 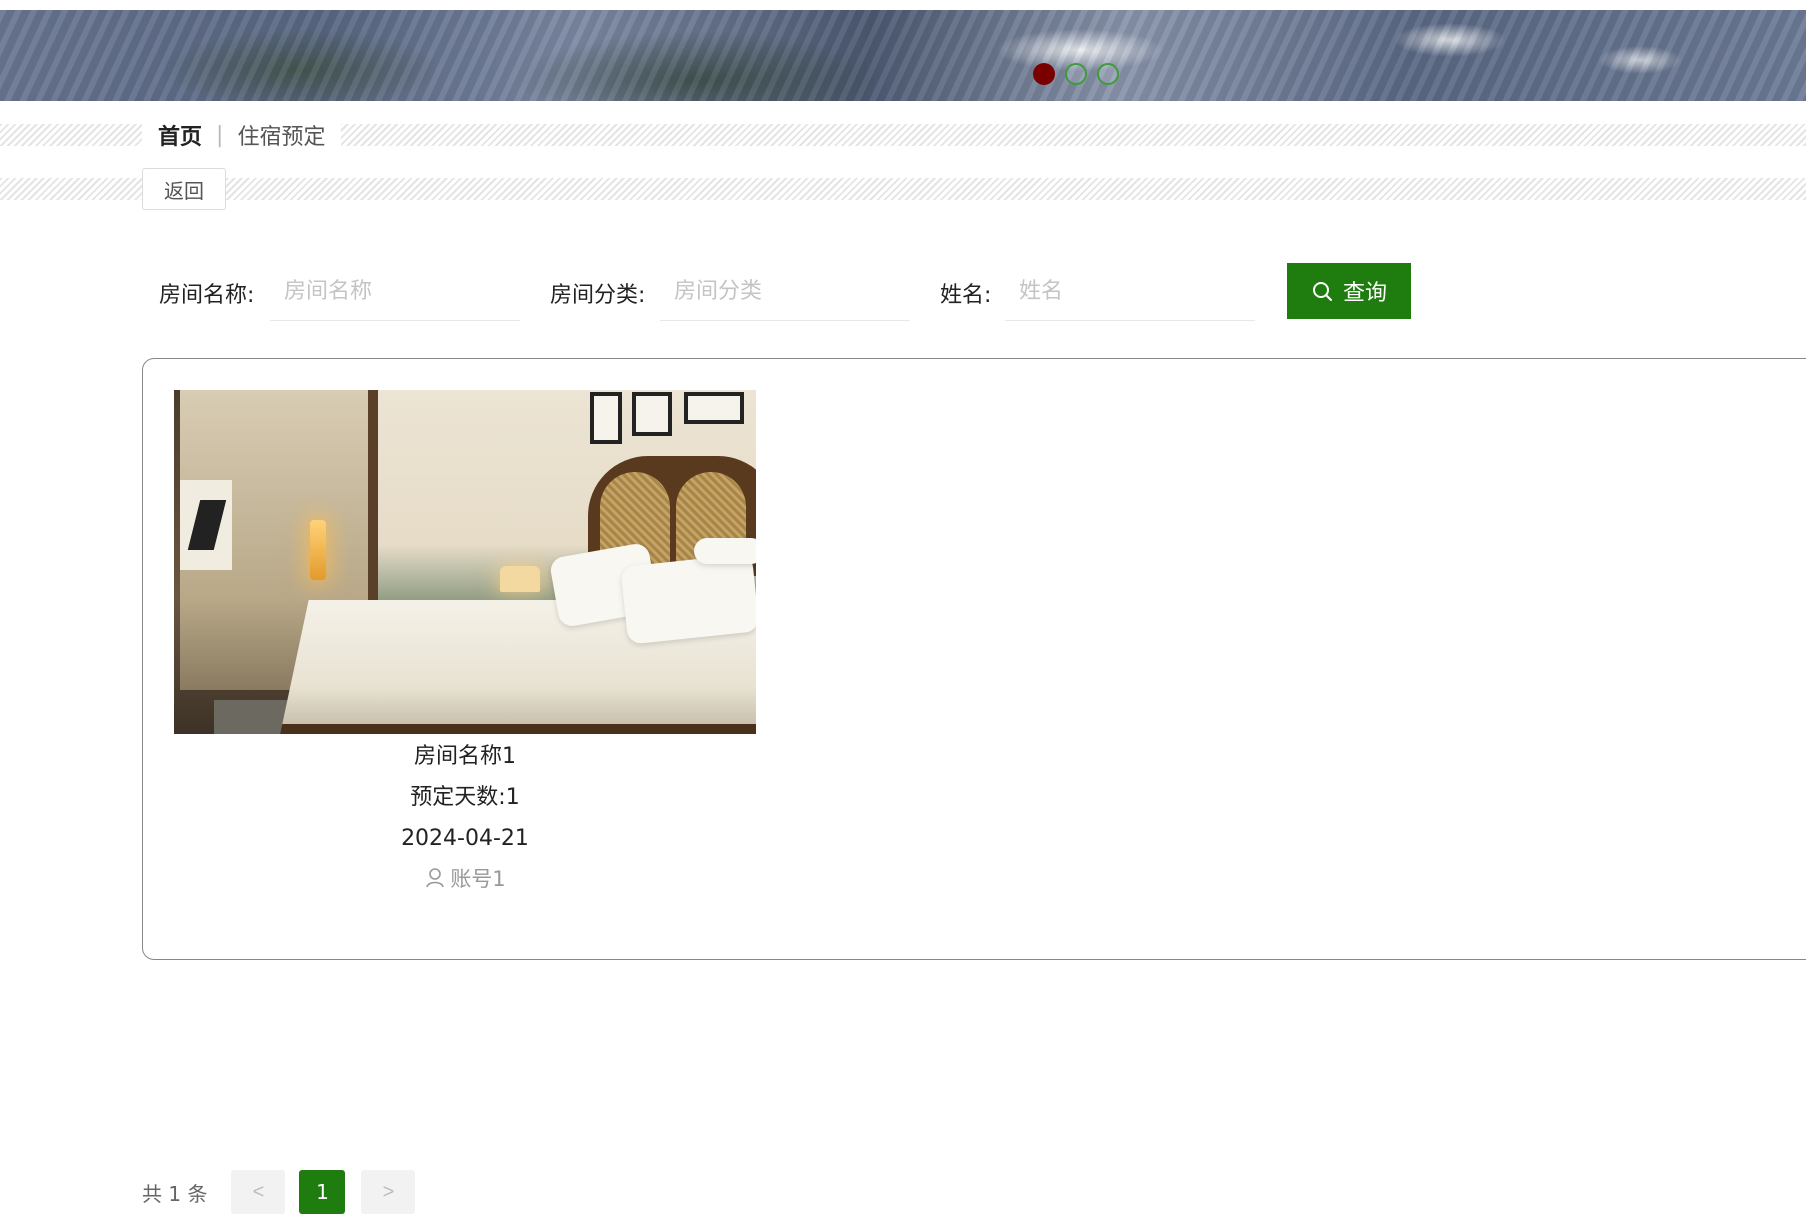 I want to click on user-icon, so click(x=435, y=878).